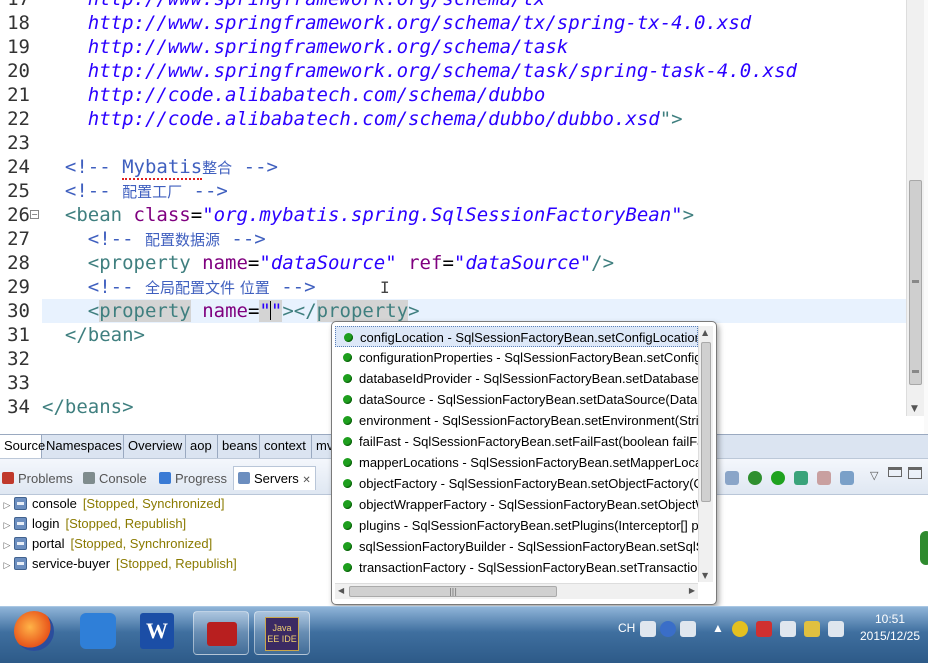 The height and width of the screenshot is (663, 928). Describe the element at coordinates (18, 23) in the screenshot. I see `line-number: 18` at that location.